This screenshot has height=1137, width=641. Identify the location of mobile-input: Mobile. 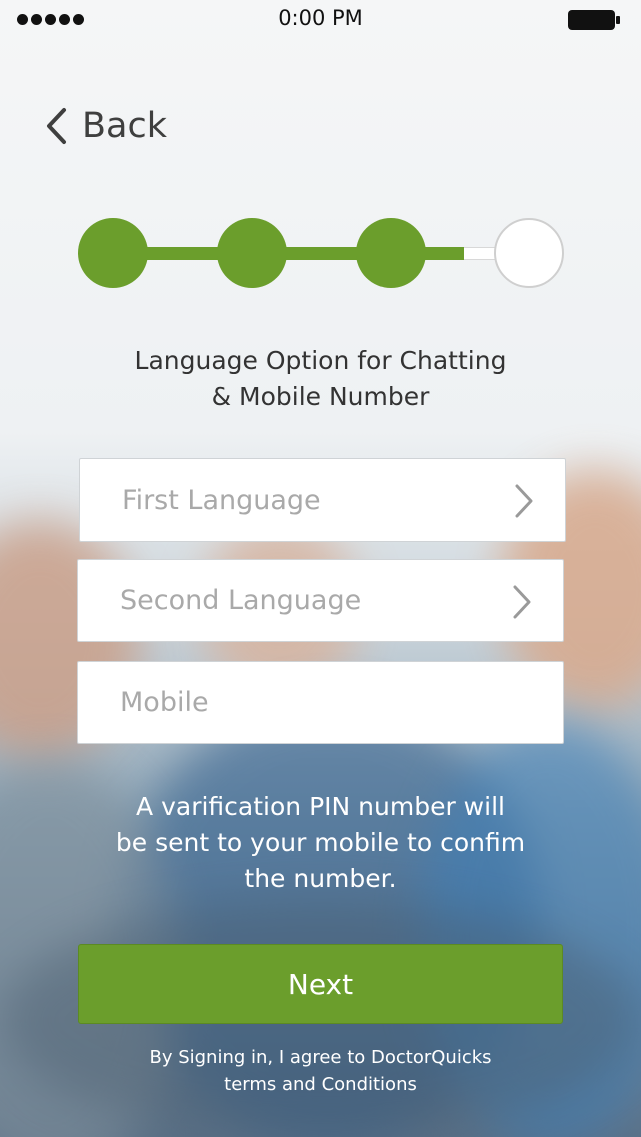
(320, 702).